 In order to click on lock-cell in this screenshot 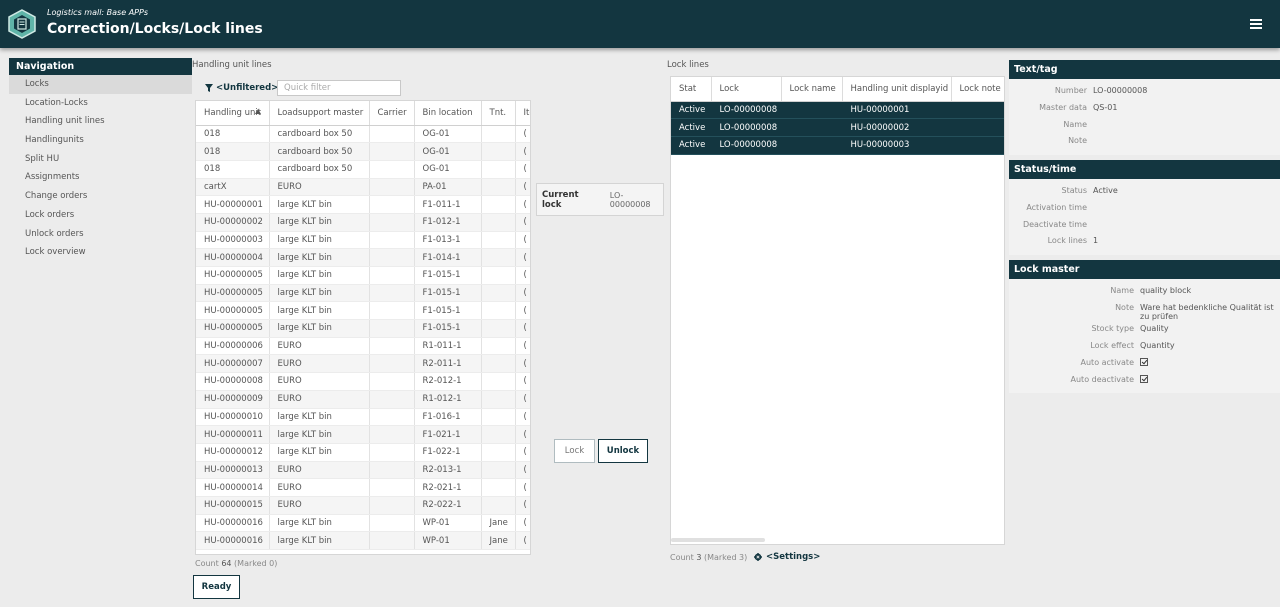, I will do `click(812, 110)`.